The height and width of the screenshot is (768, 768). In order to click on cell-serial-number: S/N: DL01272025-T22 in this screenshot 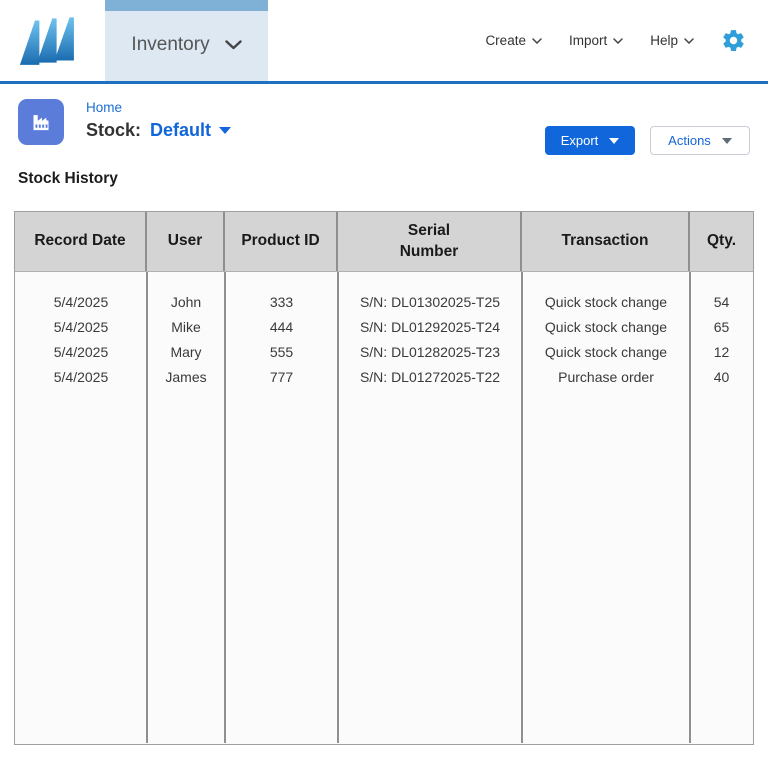, I will do `click(430, 376)`.